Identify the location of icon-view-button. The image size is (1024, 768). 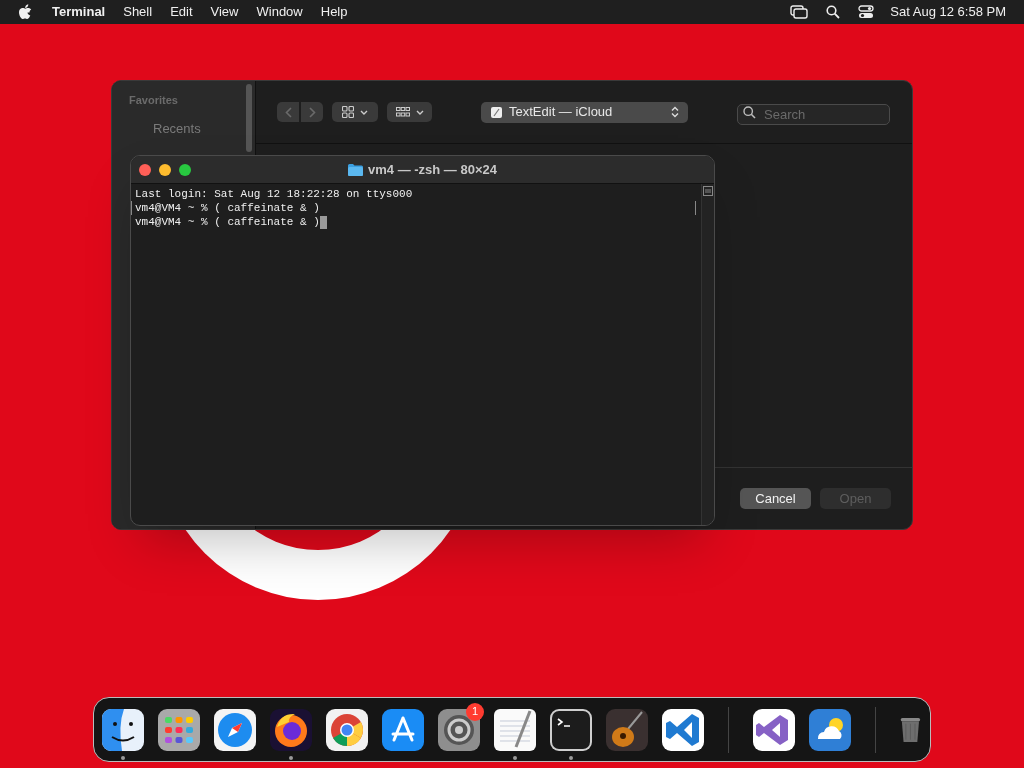
(355, 112).